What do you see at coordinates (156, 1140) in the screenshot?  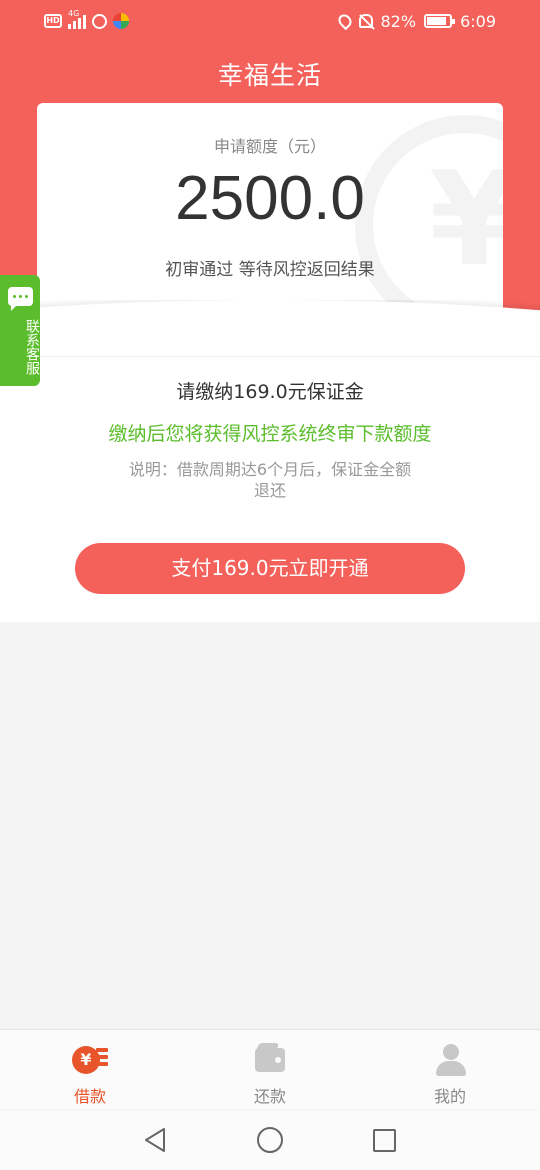 I see `back-icon` at bounding box center [156, 1140].